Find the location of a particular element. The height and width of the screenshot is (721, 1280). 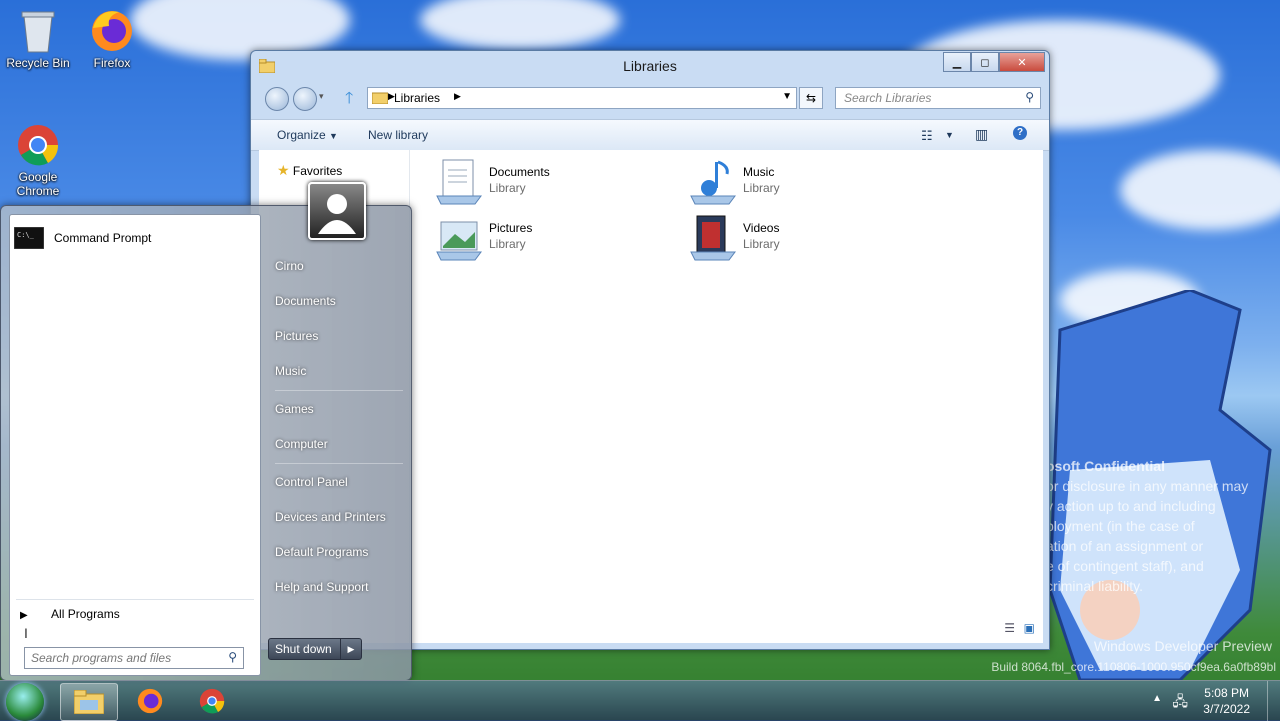

large-icons-view-icon: ▣ is located at coordinates (1029, 628).